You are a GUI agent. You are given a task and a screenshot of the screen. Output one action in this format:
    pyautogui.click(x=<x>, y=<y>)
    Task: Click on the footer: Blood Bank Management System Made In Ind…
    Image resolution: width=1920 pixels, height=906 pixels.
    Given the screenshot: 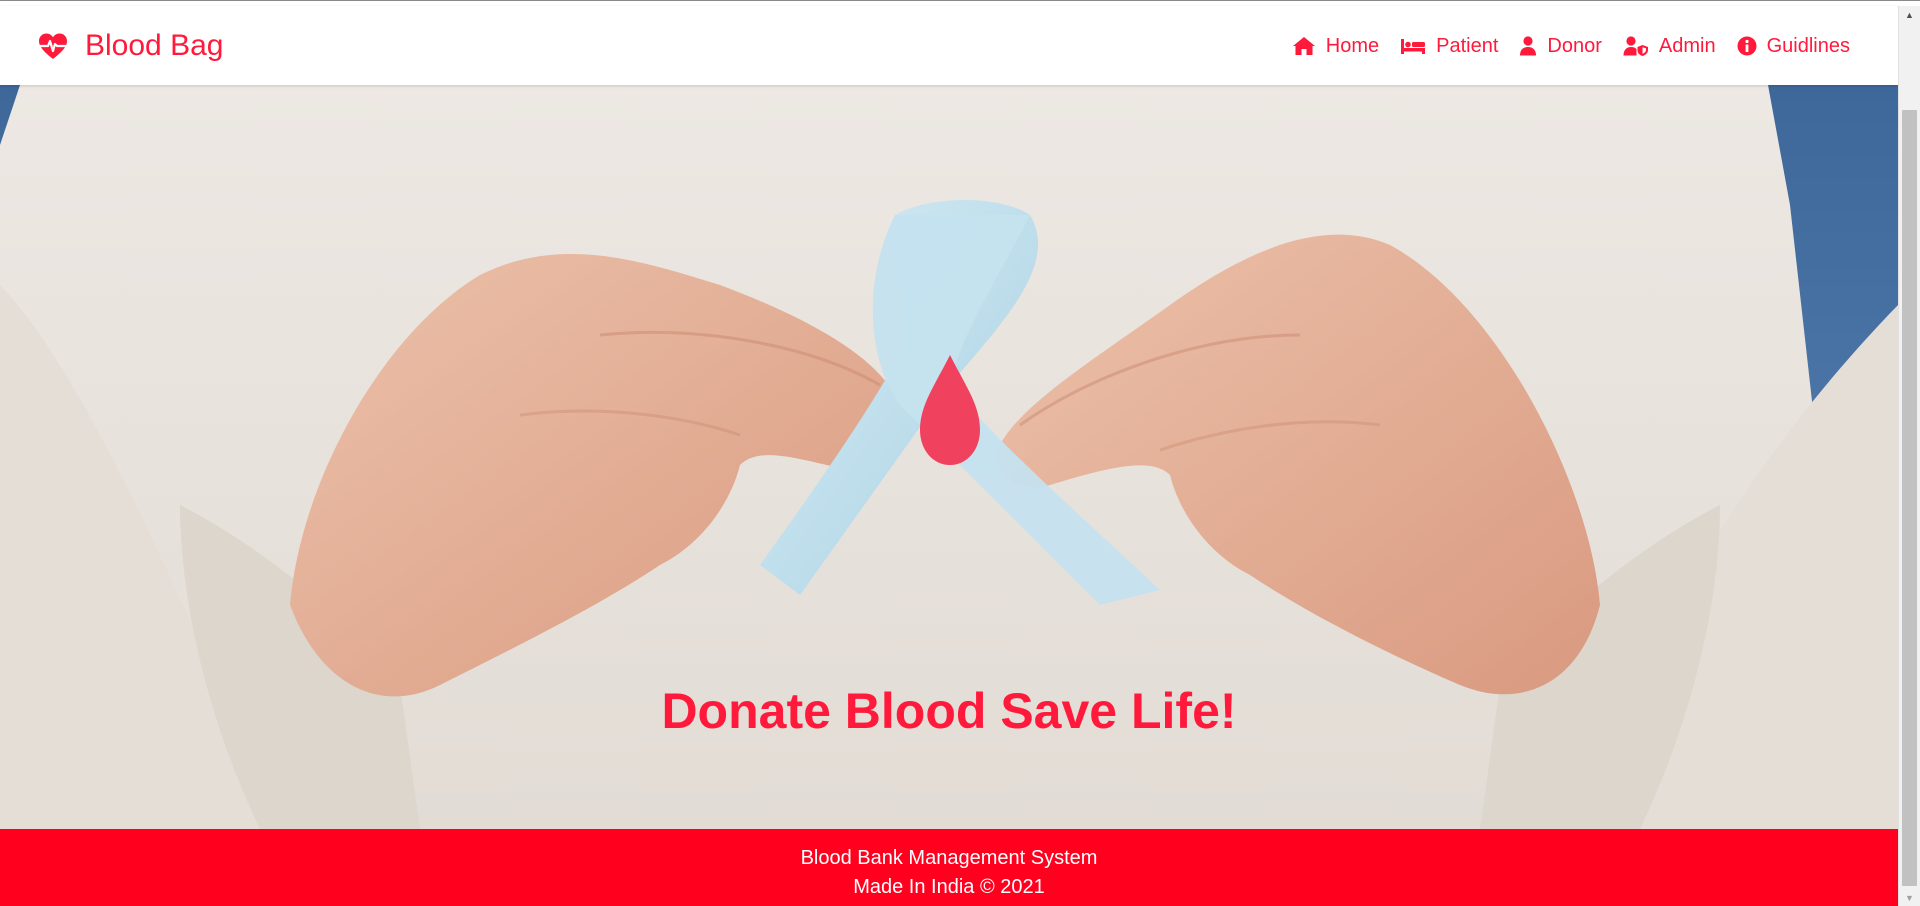 What is the action you would take?
    pyautogui.click(x=949, y=867)
    